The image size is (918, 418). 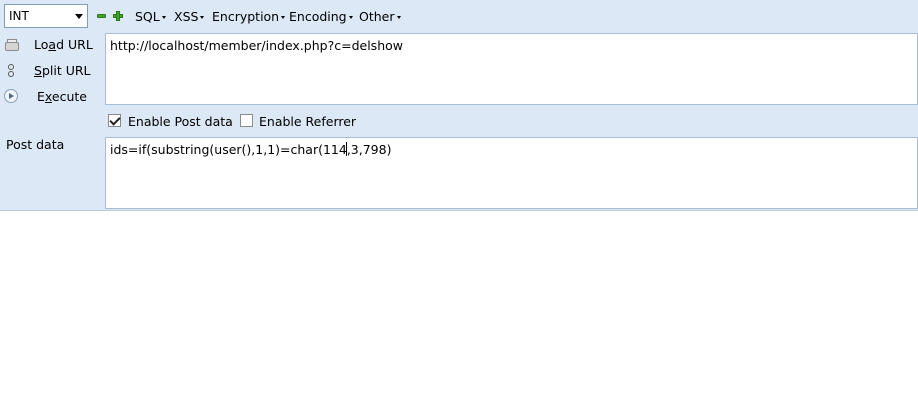 I want to click on menu-other: Other, so click(x=380, y=16).